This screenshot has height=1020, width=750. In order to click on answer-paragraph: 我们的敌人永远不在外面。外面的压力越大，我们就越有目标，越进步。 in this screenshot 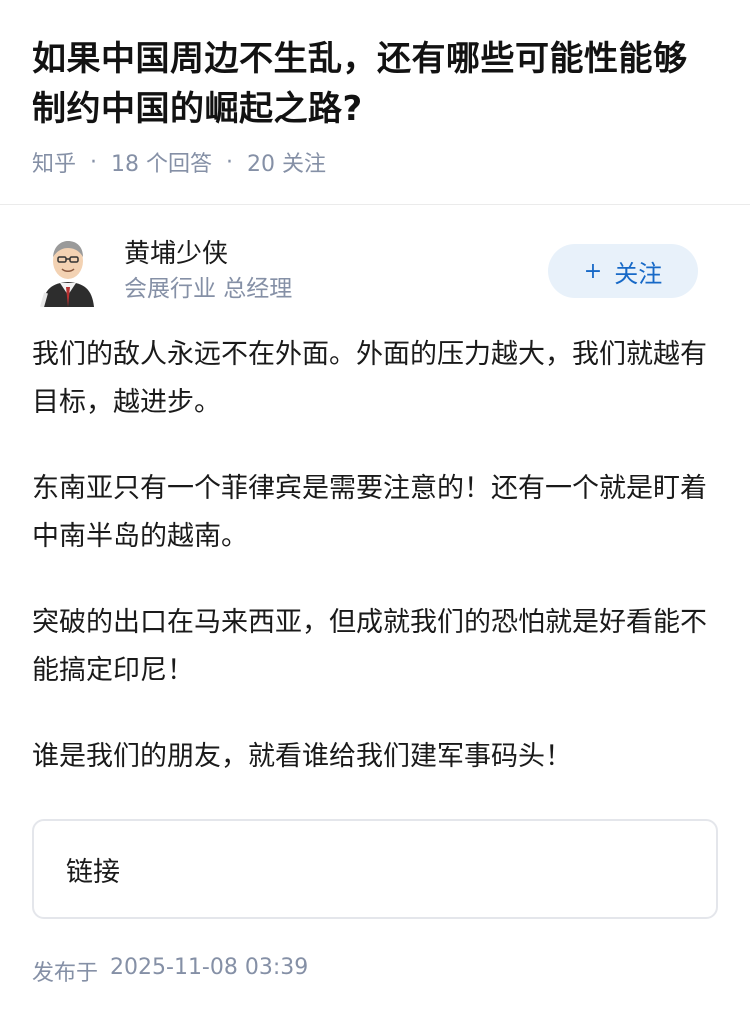, I will do `click(369, 378)`.